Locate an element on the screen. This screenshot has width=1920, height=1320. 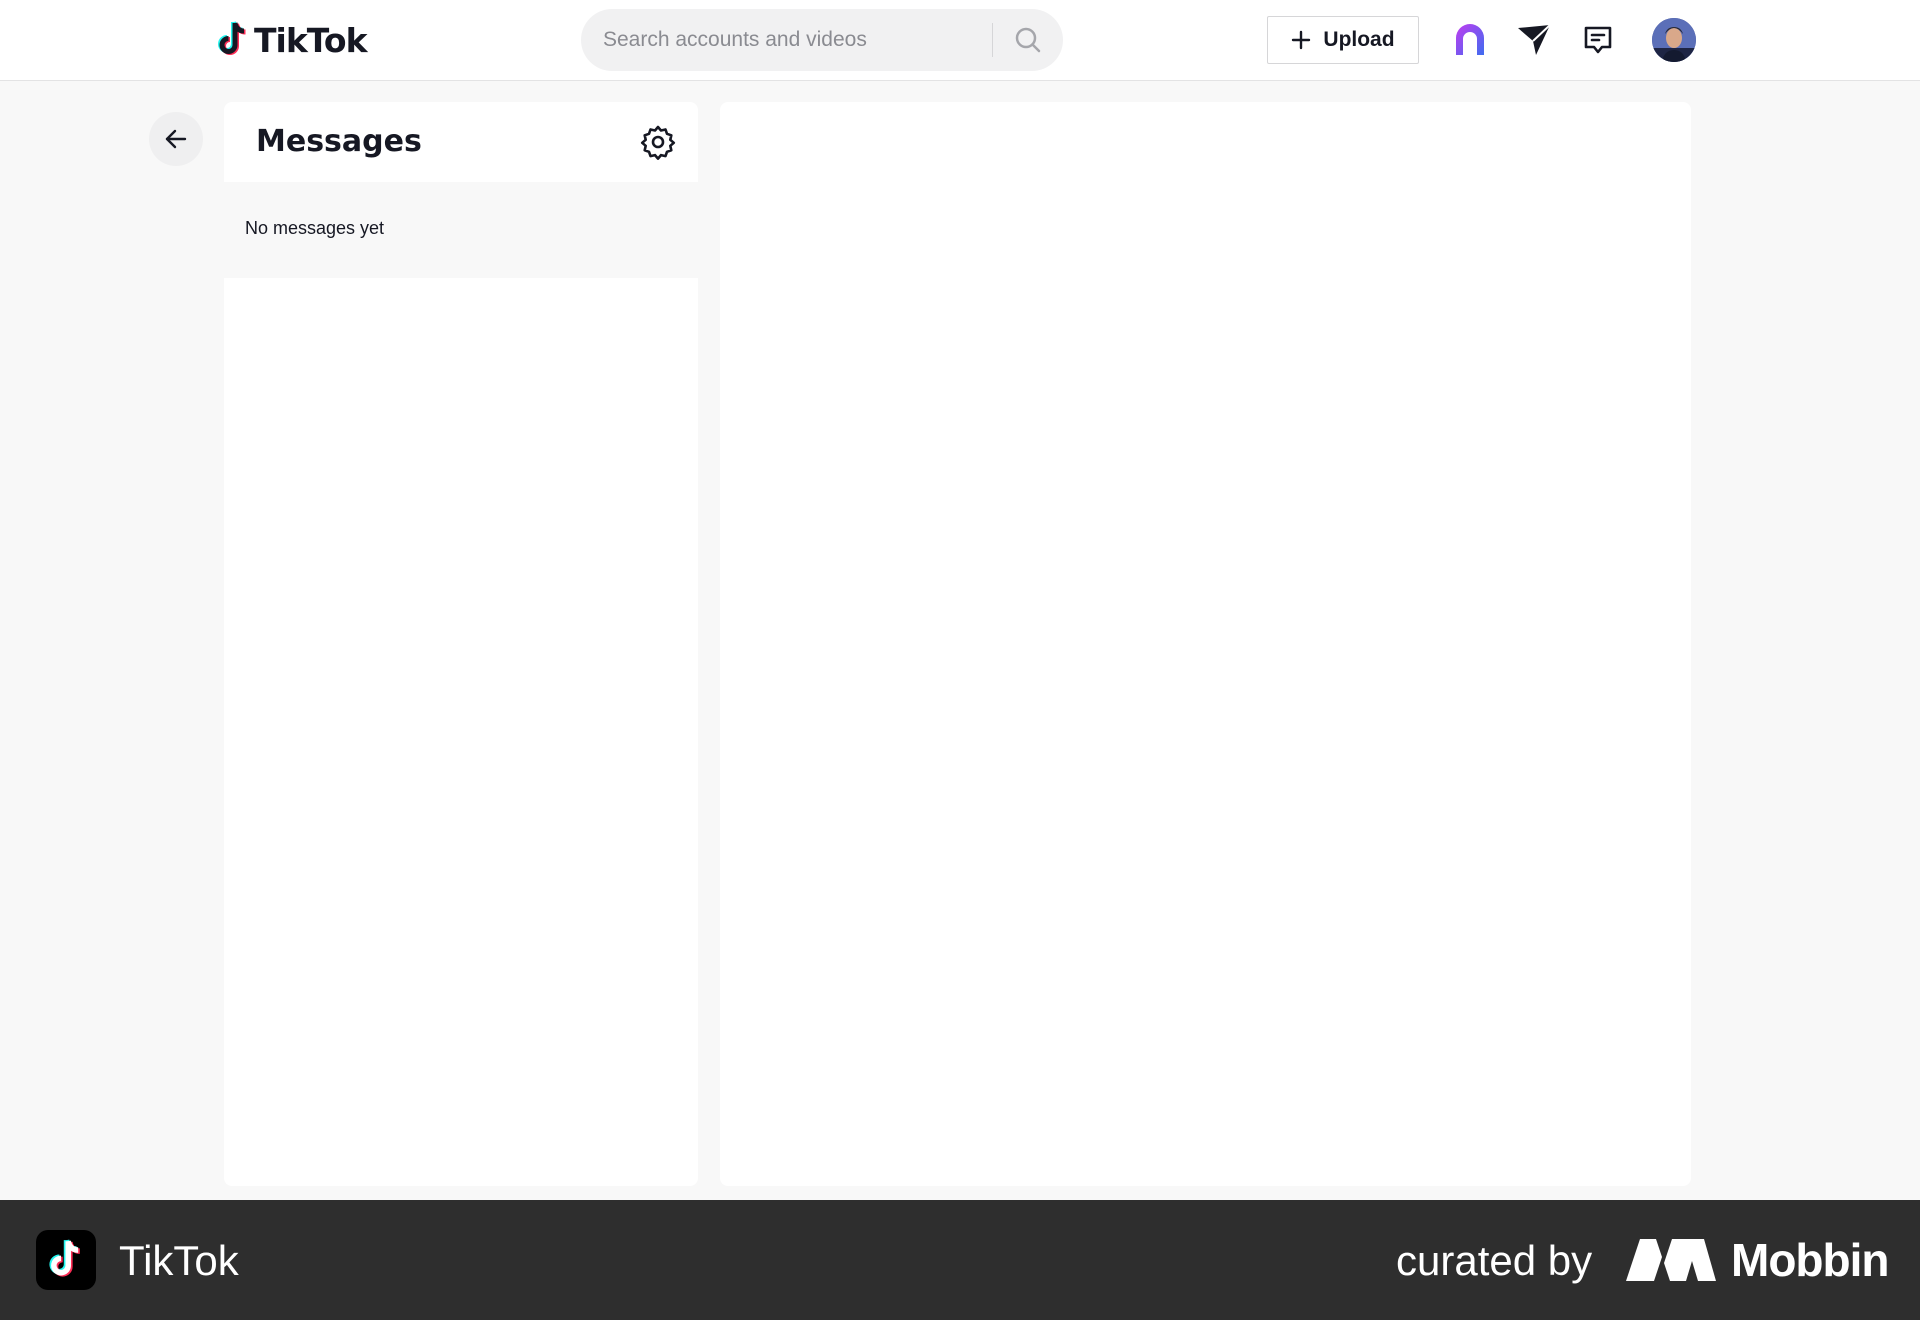
back-button is located at coordinates (176, 139).